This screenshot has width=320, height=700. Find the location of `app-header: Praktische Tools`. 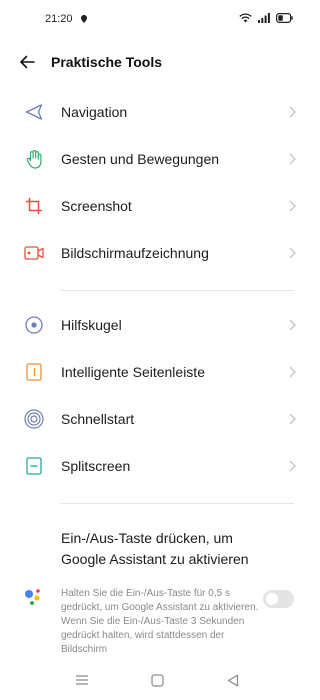

app-header: Praktische Tools is located at coordinates (157, 62).